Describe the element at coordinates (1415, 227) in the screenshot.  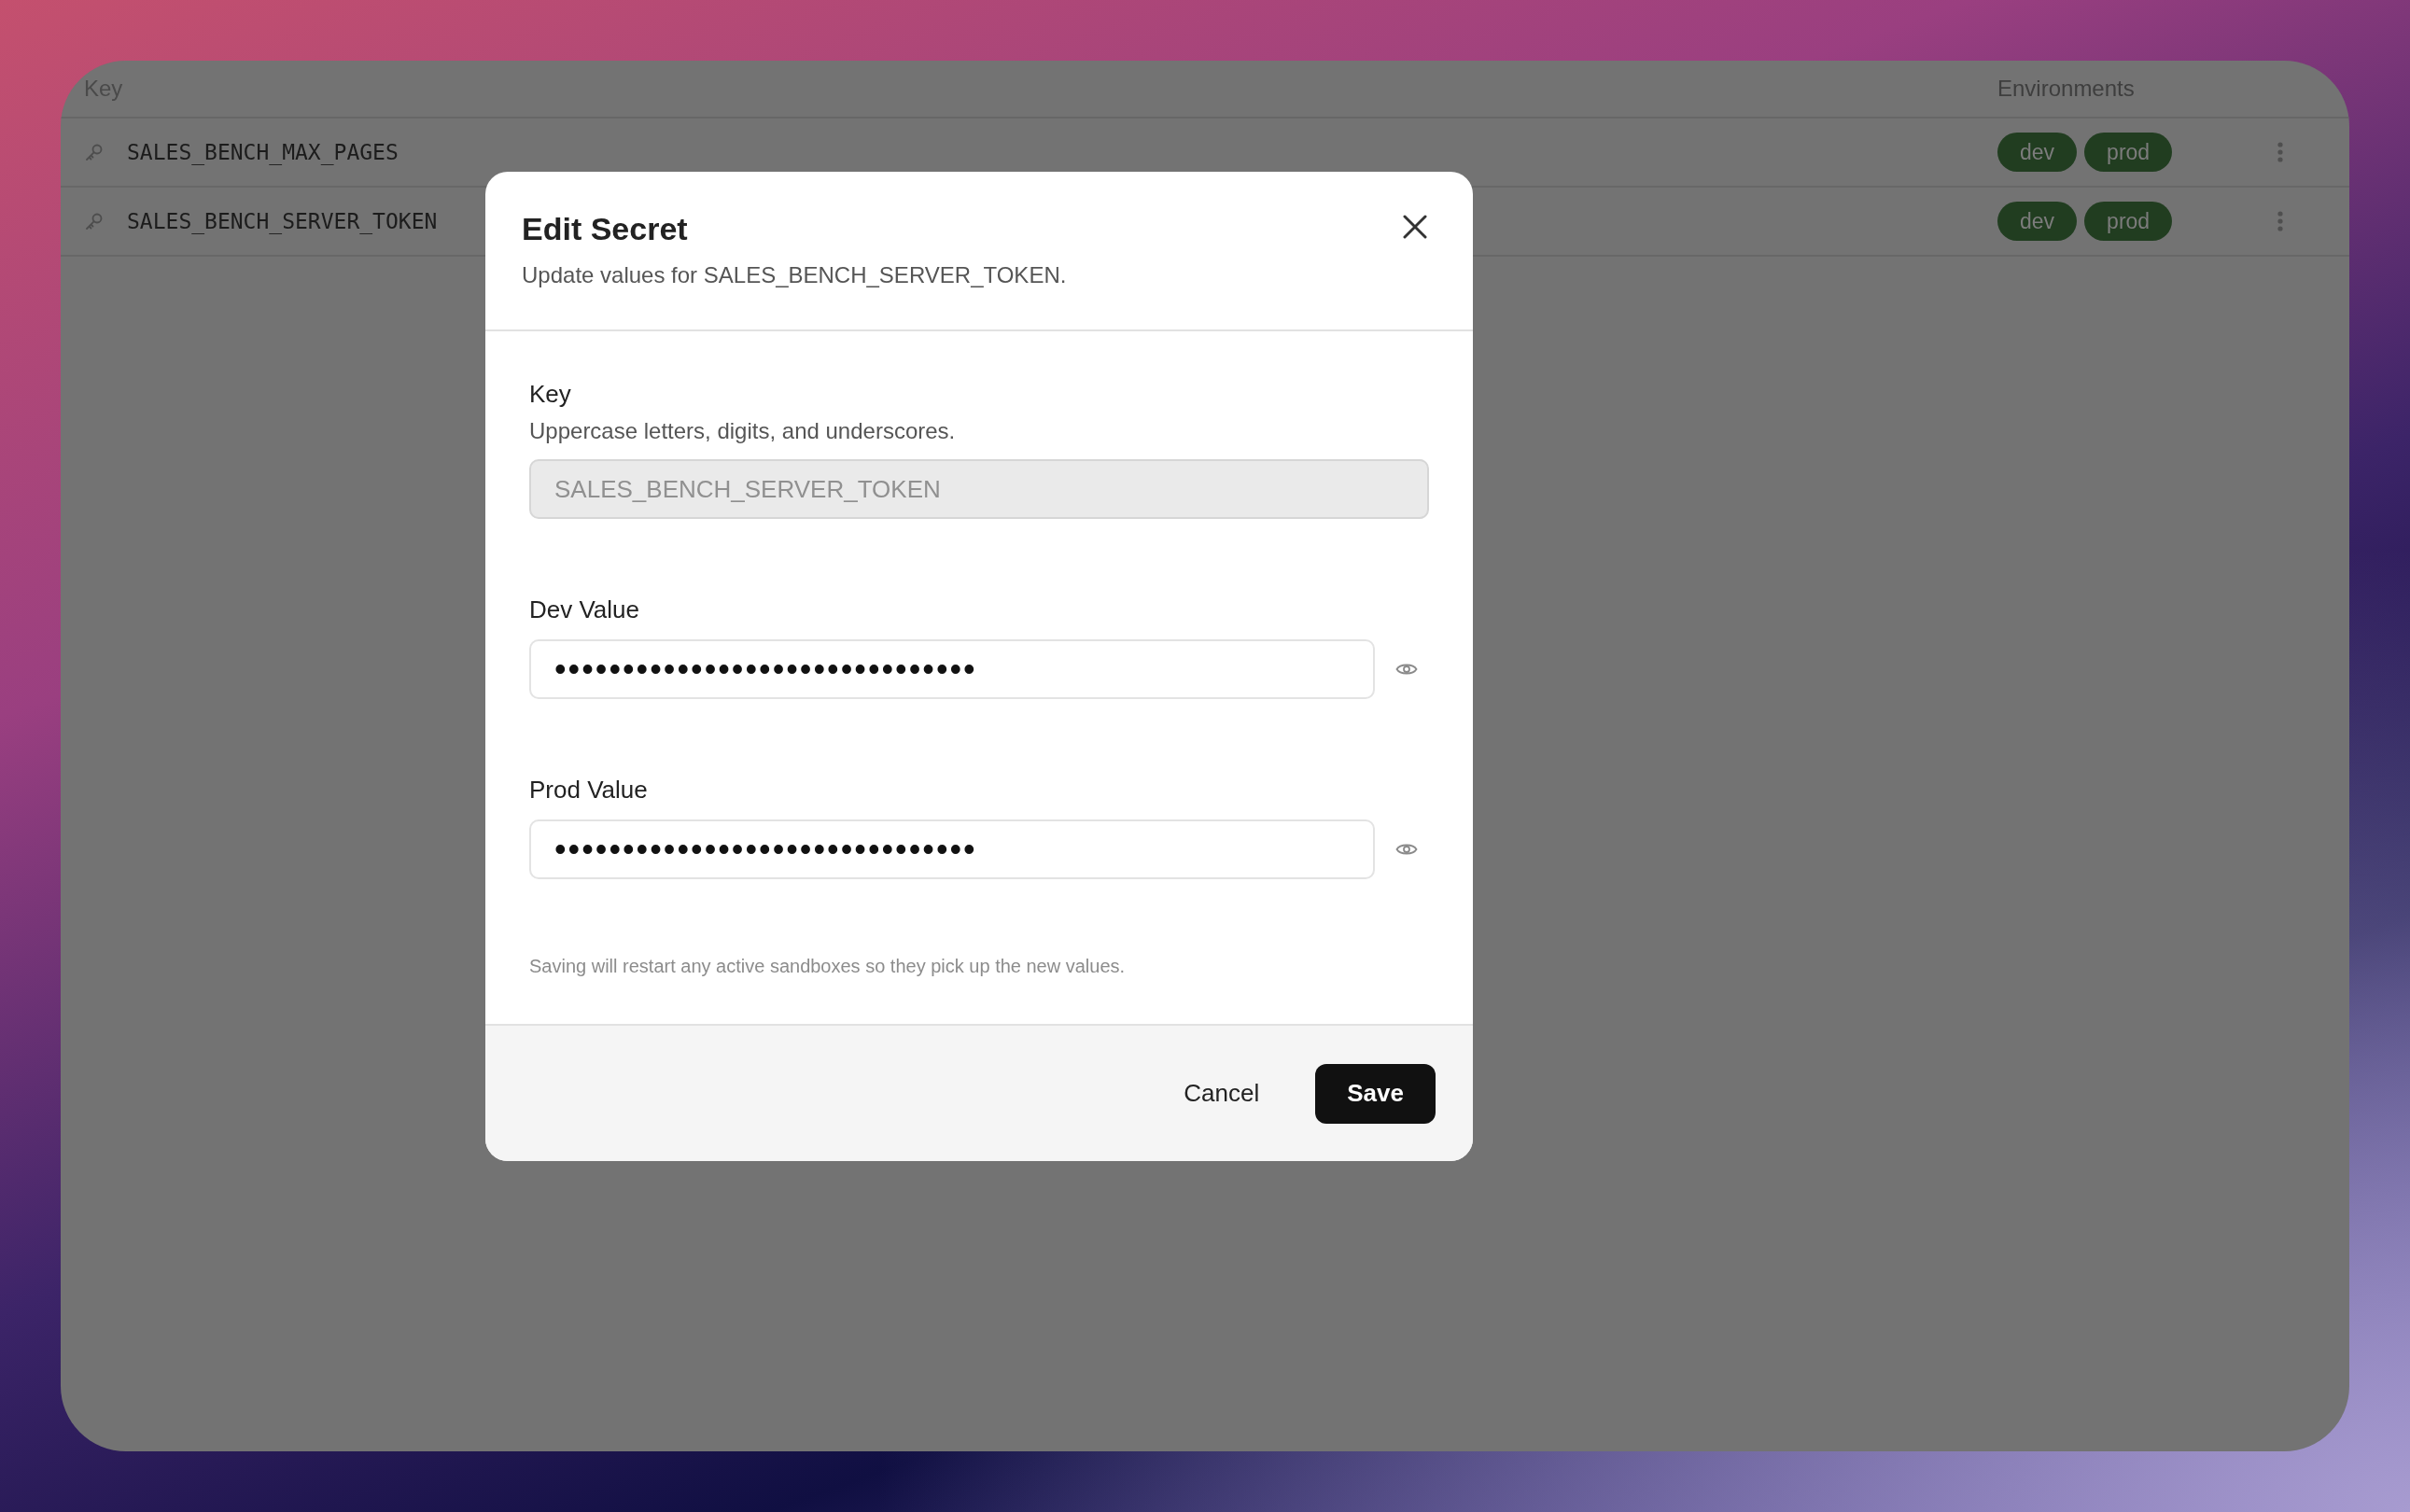
I see `close-button` at that location.